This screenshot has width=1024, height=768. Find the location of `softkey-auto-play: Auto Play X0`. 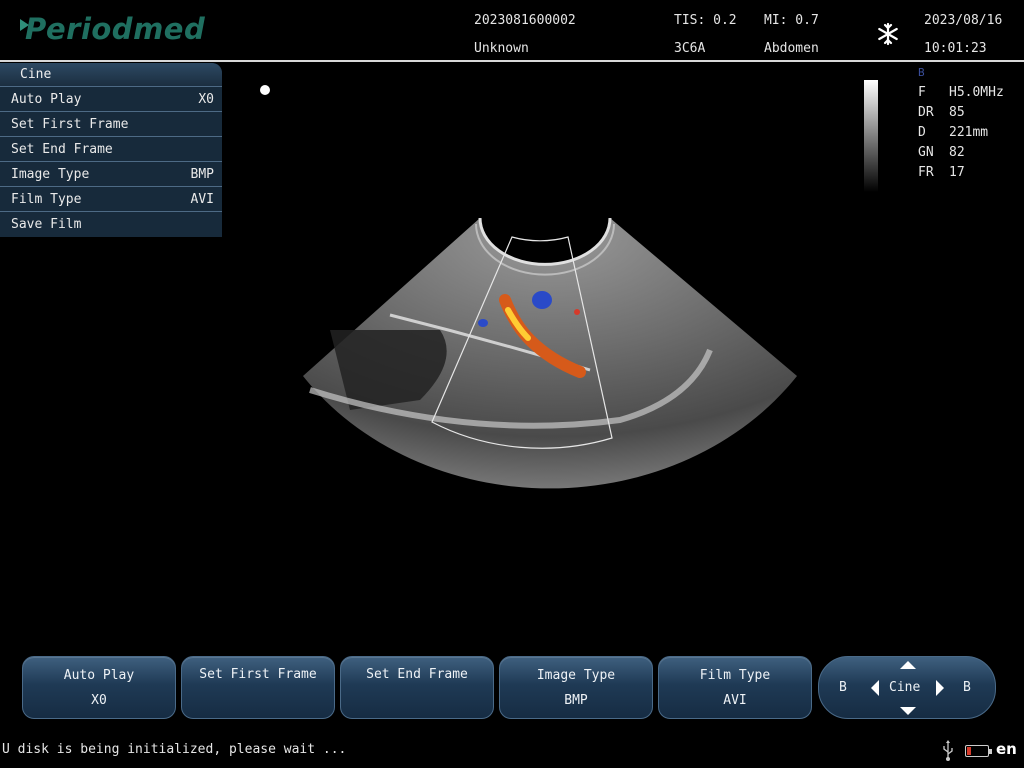

softkey-auto-play: Auto Play X0 is located at coordinates (99, 687).